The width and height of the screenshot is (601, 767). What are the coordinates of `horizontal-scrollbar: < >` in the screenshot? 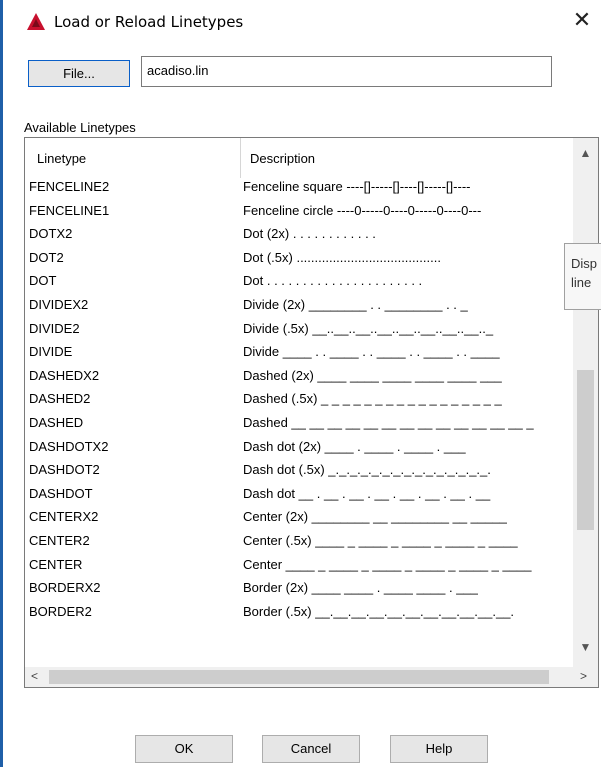 It's located at (311, 677).